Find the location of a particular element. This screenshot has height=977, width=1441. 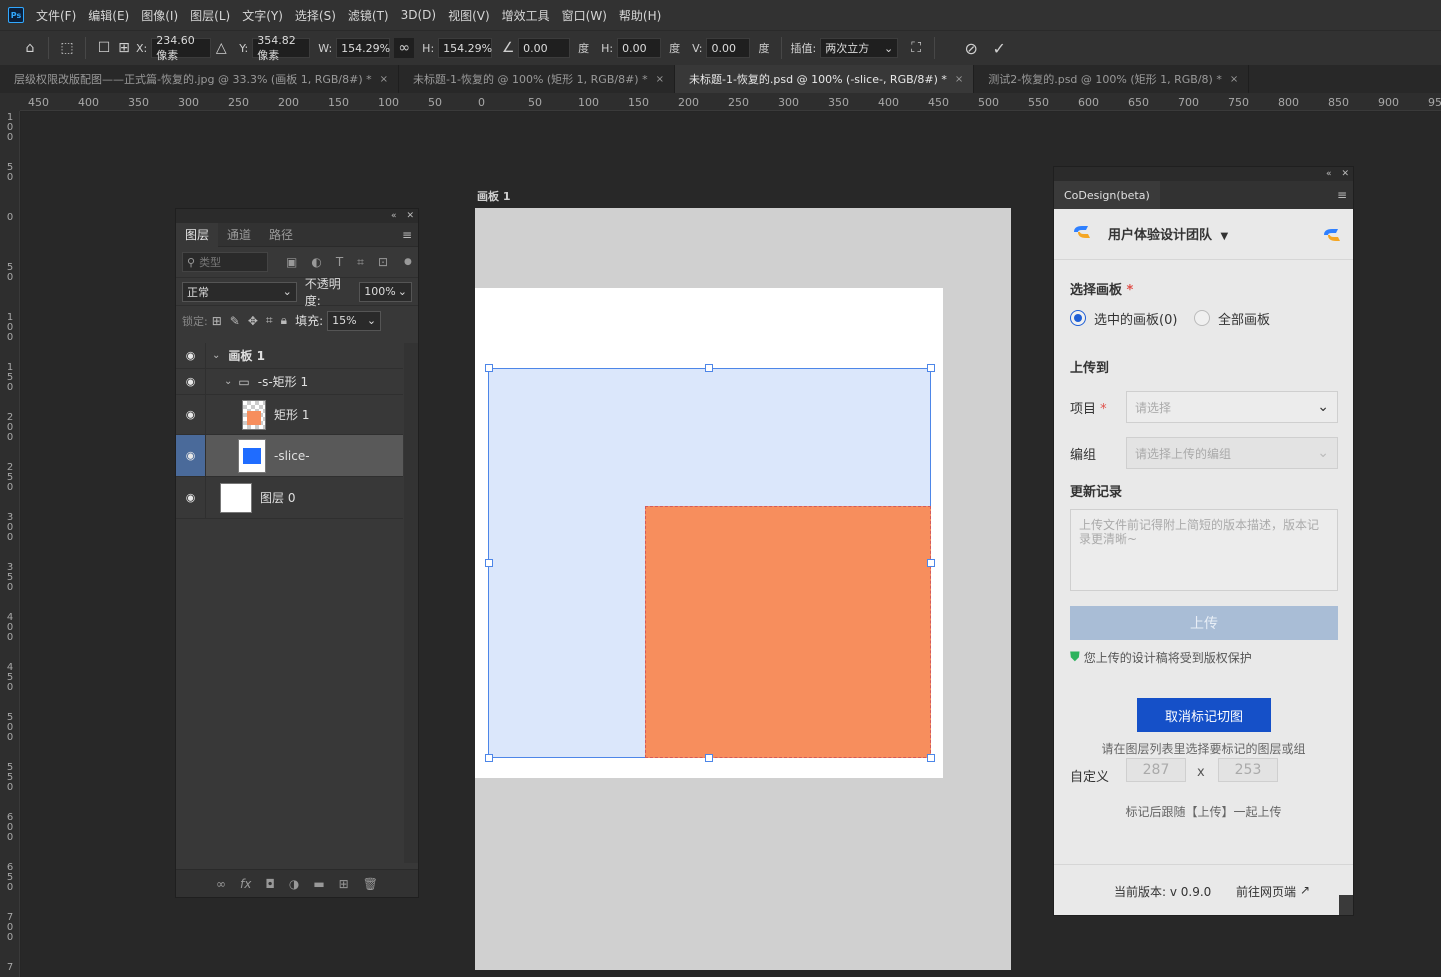

menu-layer: 图层(L) is located at coordinates (210, 15).